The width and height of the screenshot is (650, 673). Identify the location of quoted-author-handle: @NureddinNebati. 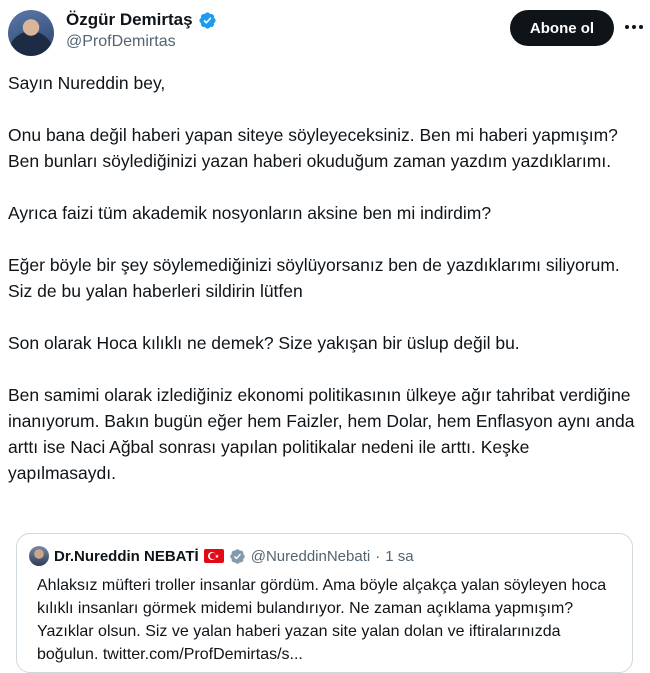
(310, 556).